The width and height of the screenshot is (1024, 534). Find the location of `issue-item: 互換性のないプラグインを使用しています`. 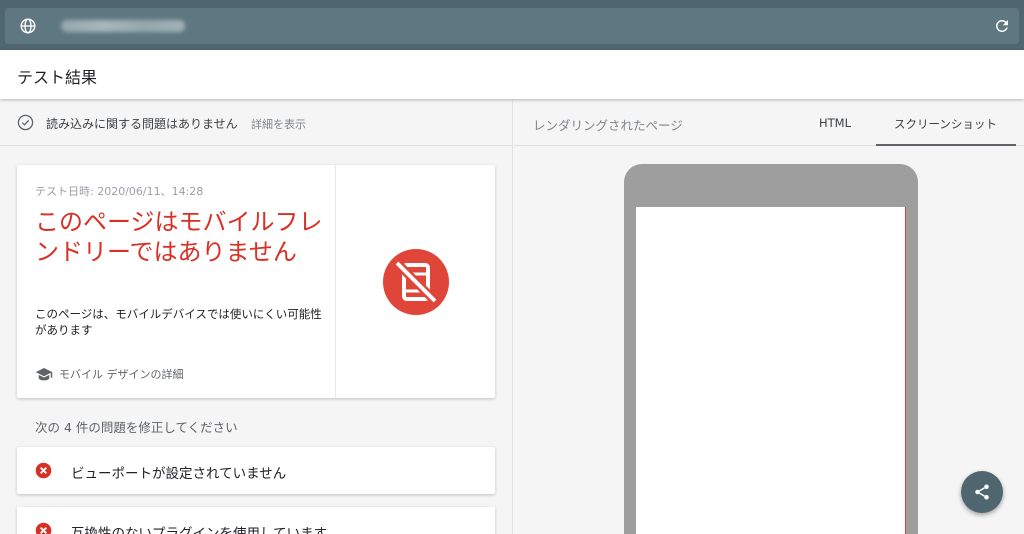

issue-item: 互換性のないプラグインを使用しています is located at coordinates (256, 520).